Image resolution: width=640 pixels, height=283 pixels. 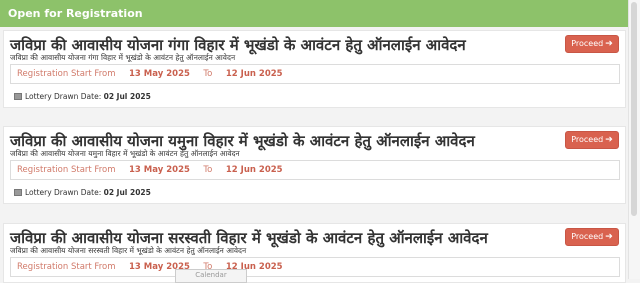 I want to click on tooltip-text: Calendar, so click(x=211, y=275).